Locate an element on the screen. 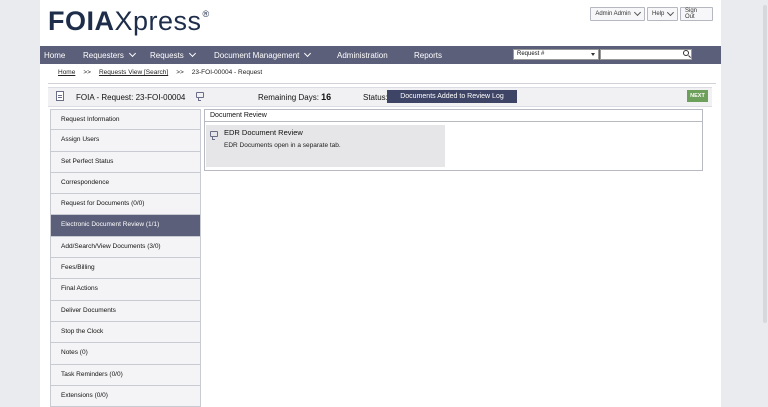  dropdown-arrow-icon is located at coordinates (593, 54).